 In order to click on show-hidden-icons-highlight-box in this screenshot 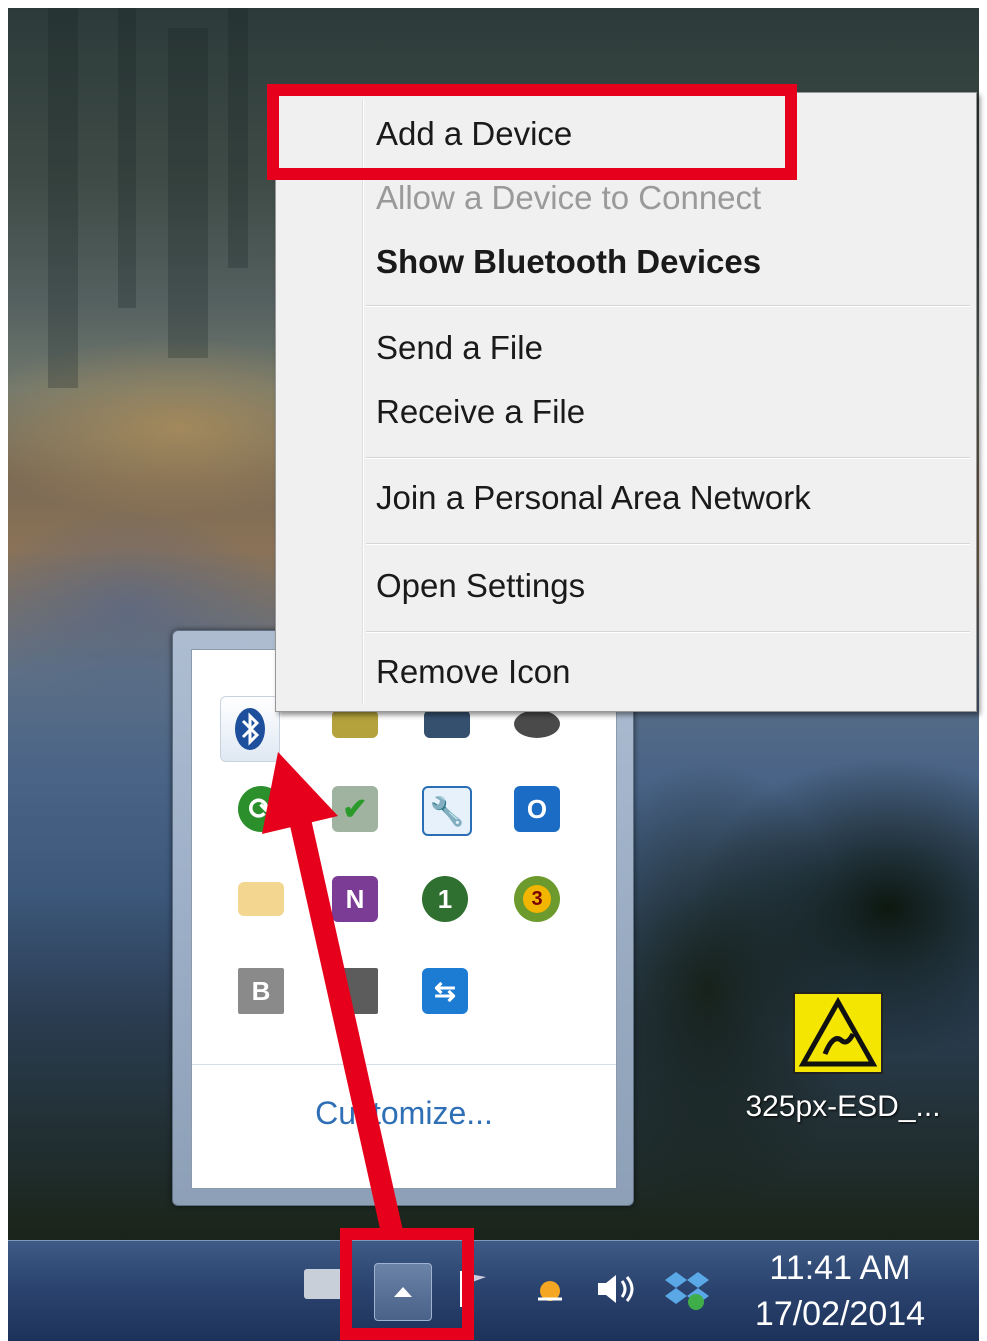, I will do `click(407, 1284)`.